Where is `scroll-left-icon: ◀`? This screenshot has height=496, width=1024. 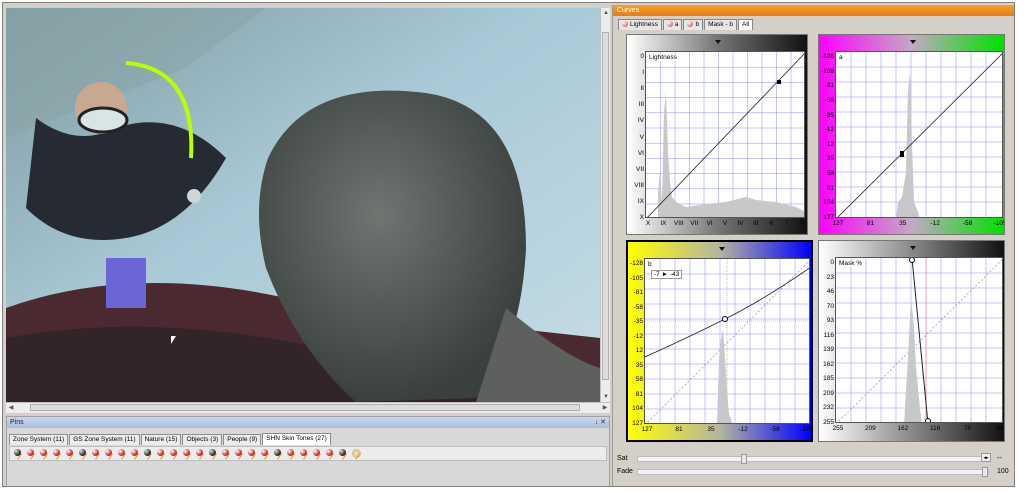
scroll-left-icon: ◀ is located at coordinates (11, 408).